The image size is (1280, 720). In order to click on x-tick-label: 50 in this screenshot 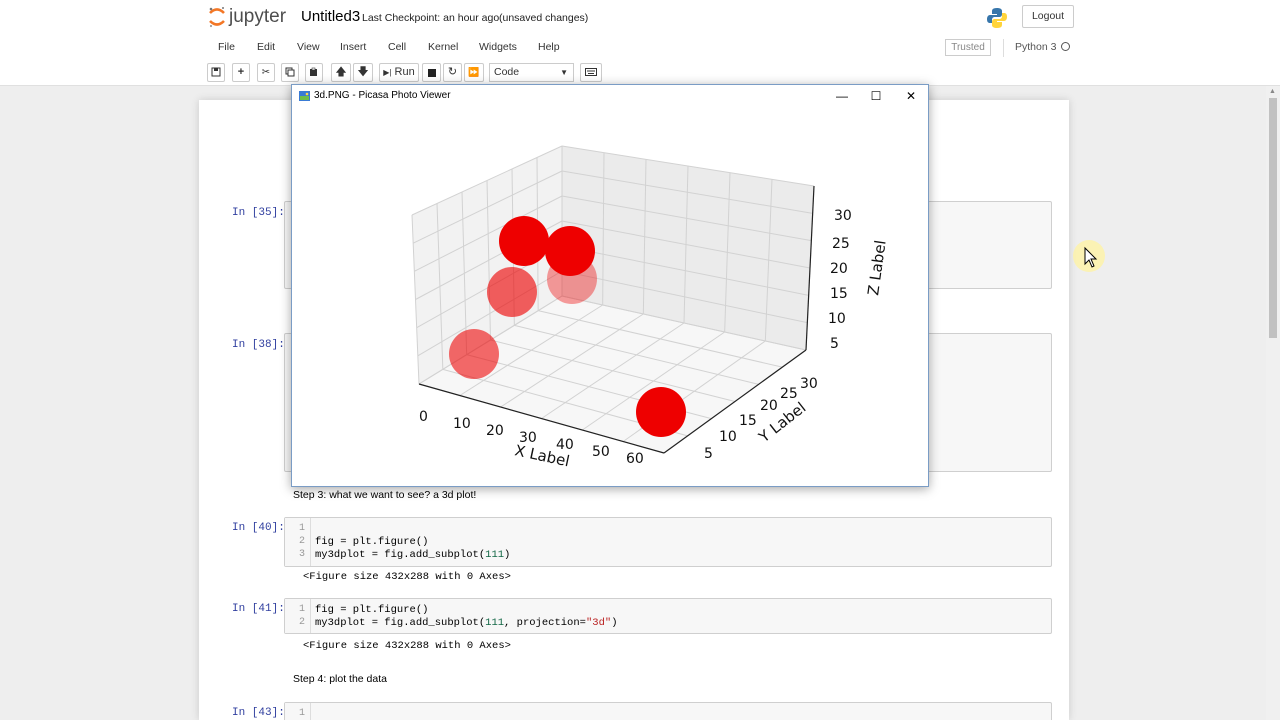, I will do `click(601, 452)`.